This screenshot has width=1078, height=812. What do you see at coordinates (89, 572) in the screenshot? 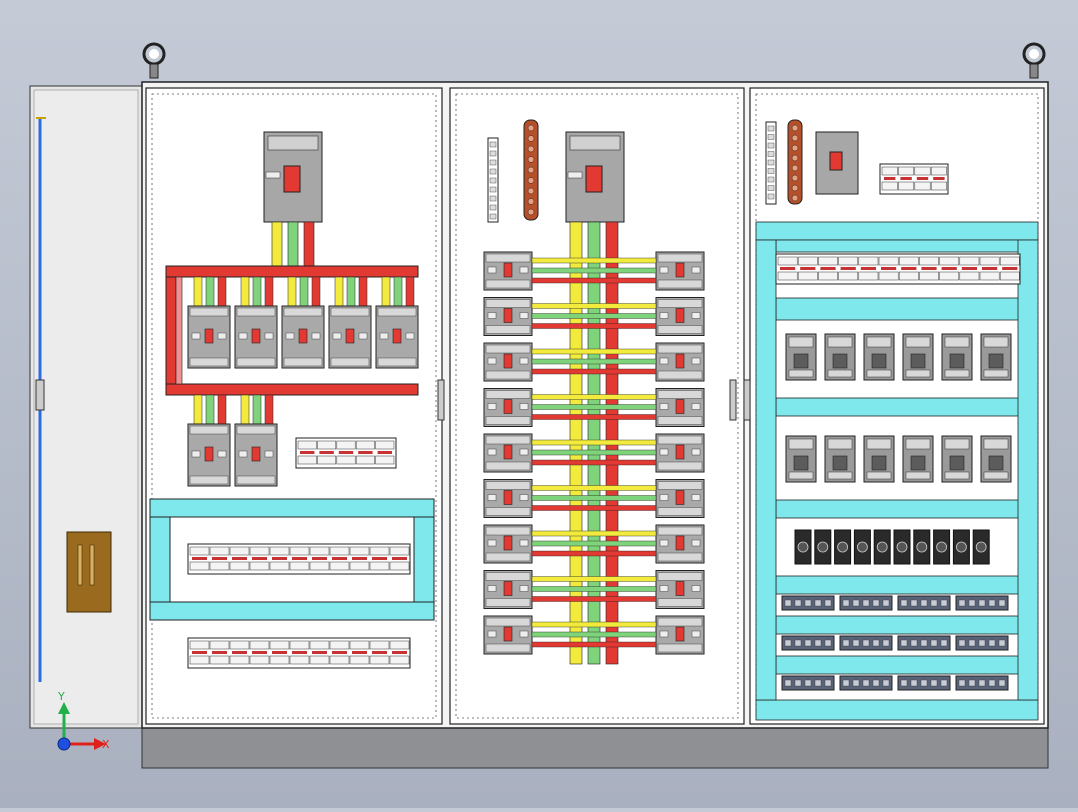
I see `door-handle` at bounding box center [89, 572].